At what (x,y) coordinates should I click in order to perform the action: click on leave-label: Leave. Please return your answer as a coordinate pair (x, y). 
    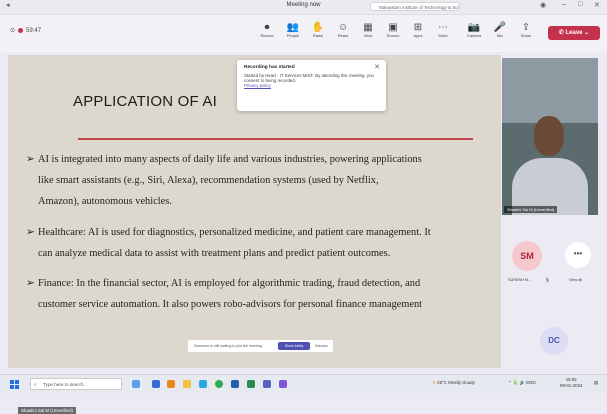
    Looking at the image, I should click on (574, 33).